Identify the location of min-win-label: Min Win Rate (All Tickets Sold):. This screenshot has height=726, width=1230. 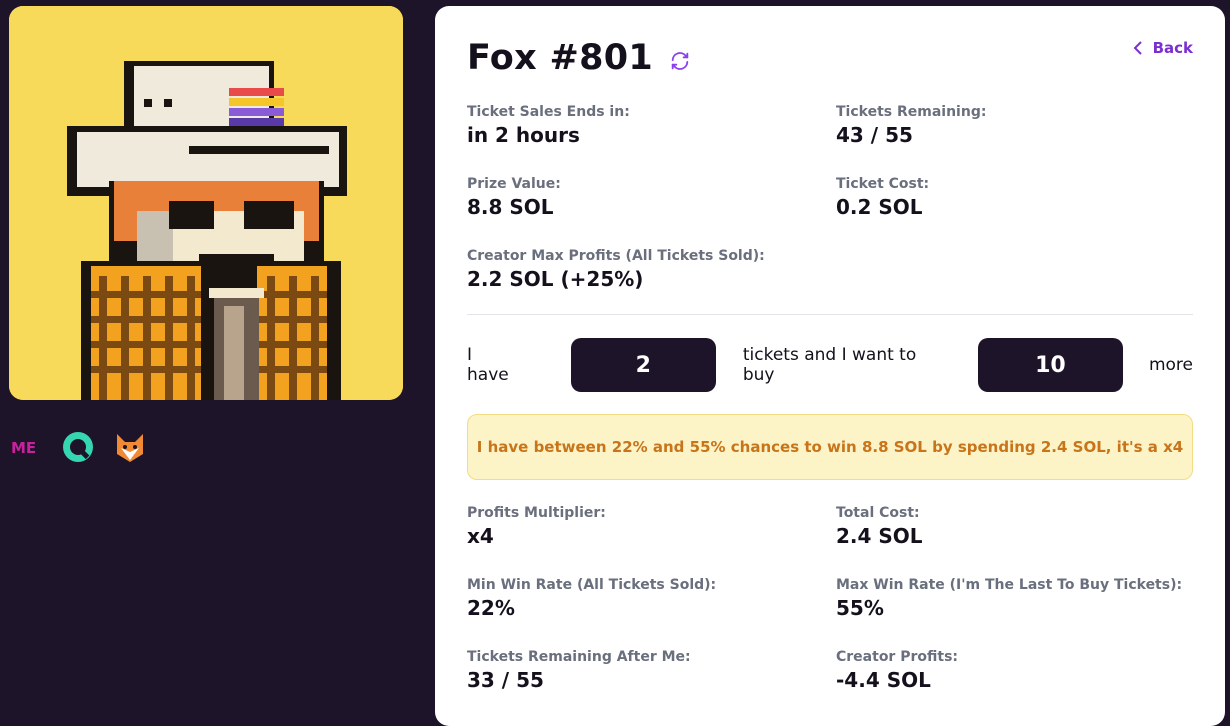
(592, 585).